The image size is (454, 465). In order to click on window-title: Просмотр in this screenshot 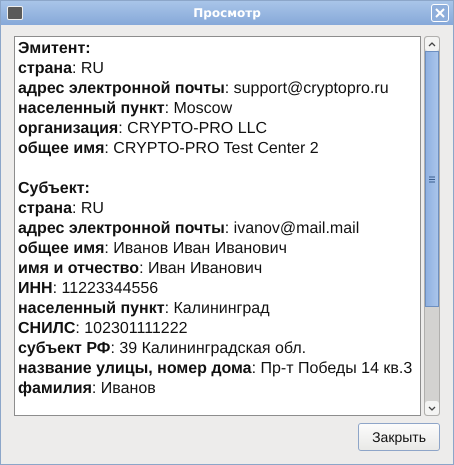, I will do `click(227, 13)`.